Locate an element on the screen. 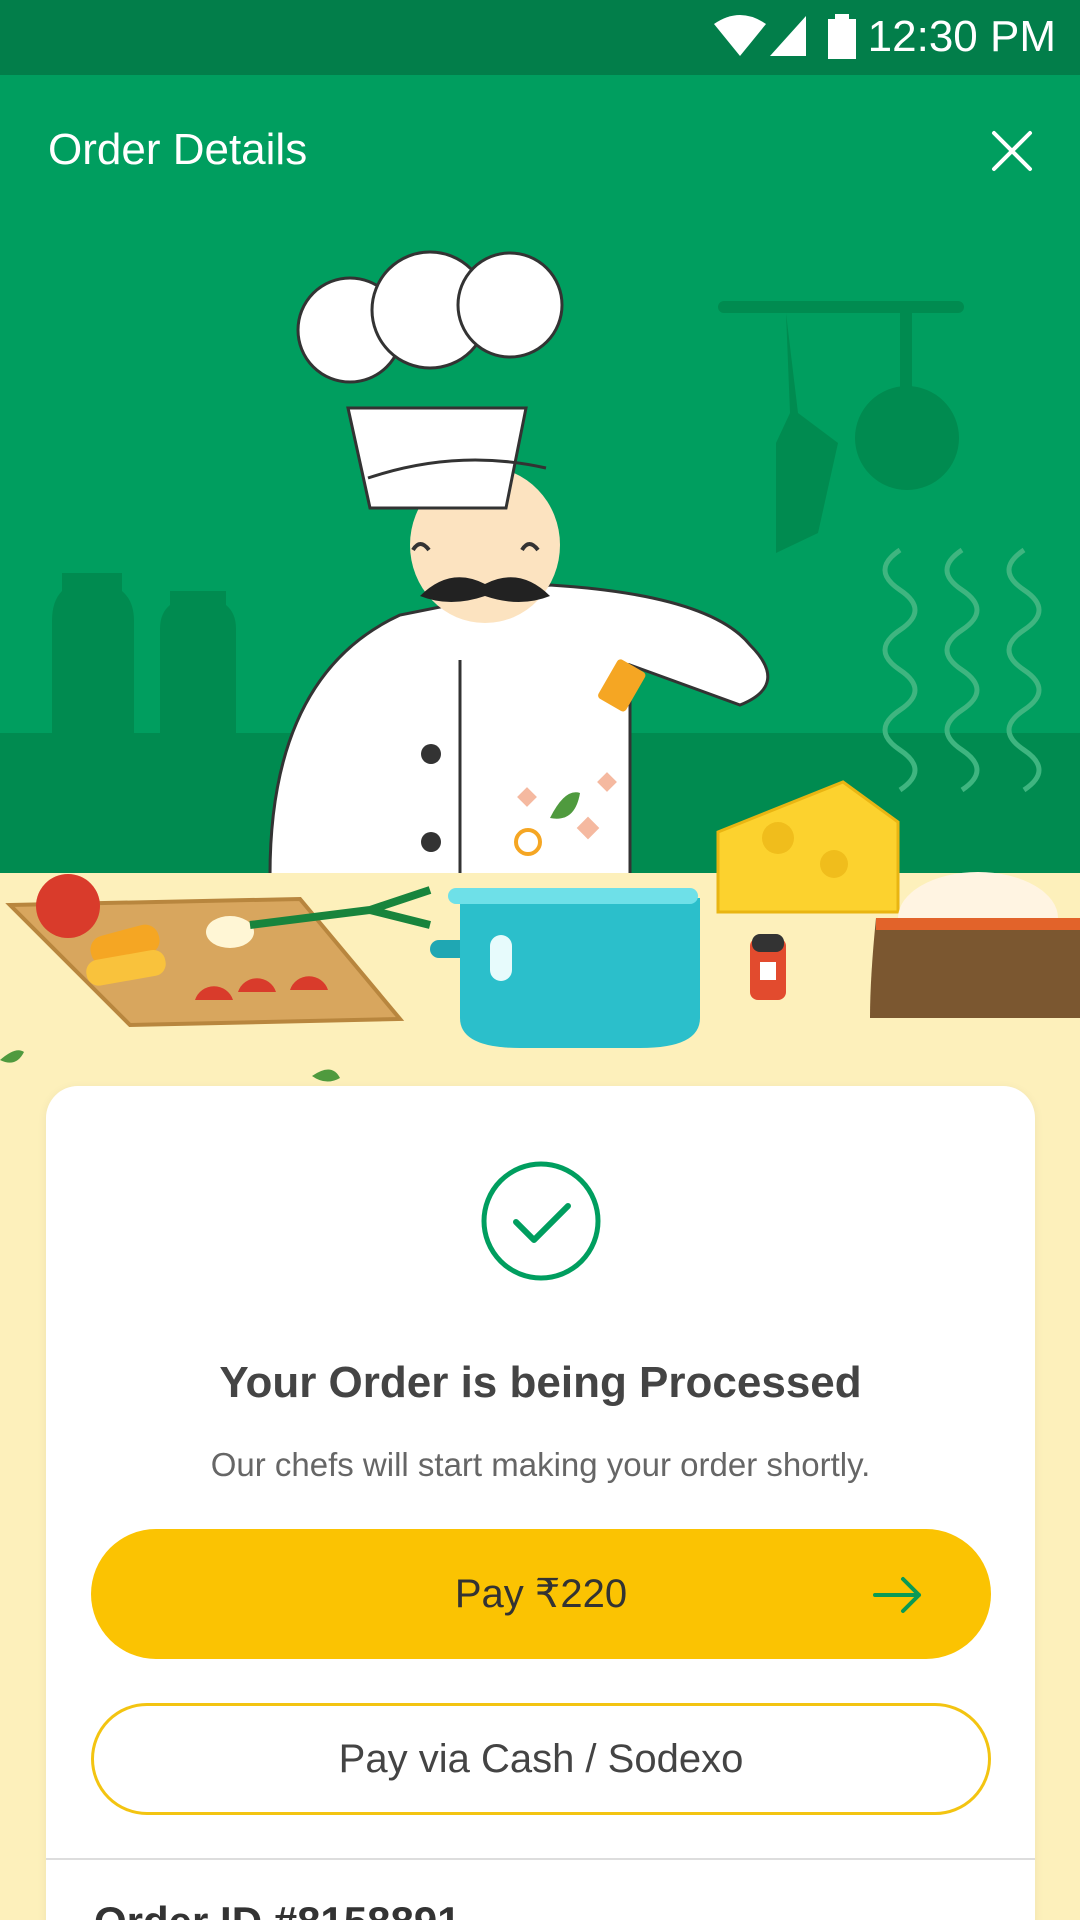  status-bar: 12:30 PM is located at coordinates (540, 37).